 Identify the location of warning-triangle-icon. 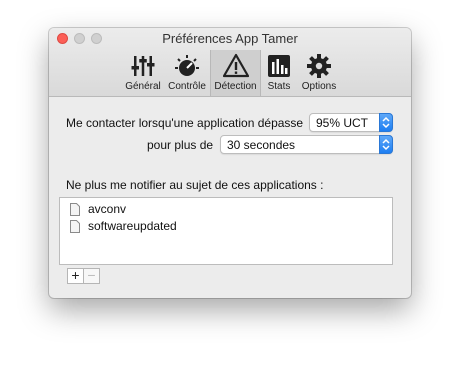
(235, 65).